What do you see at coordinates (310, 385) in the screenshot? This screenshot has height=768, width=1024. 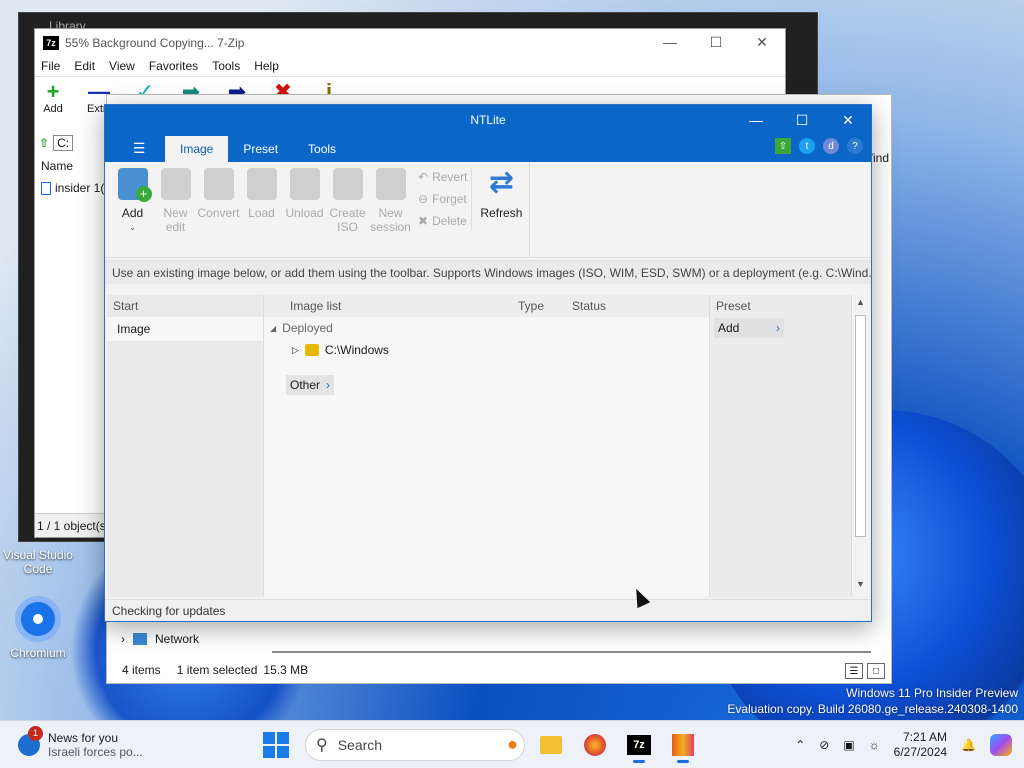 I see `other-button: Other ›` at bounding box center [310, 385].